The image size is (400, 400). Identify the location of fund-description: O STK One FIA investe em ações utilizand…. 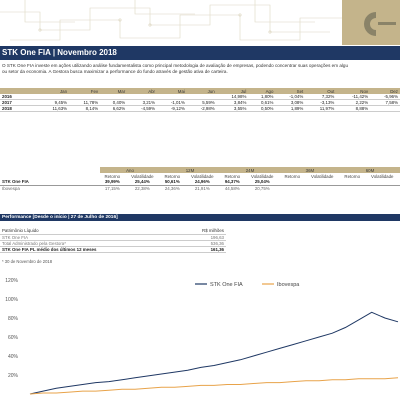
(201, 69).